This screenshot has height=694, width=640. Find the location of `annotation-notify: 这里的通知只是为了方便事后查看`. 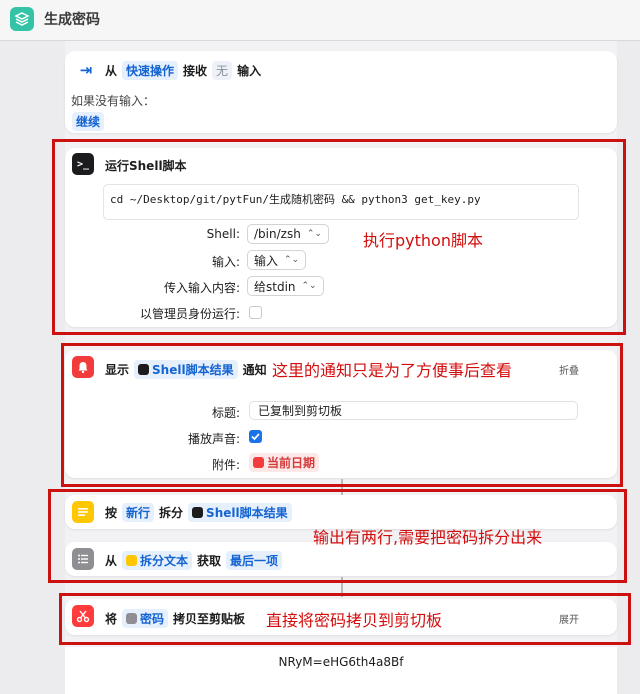

annotation-notify: 这里的通知只是为了方便事后查看 is located at coordinates (392, 370).